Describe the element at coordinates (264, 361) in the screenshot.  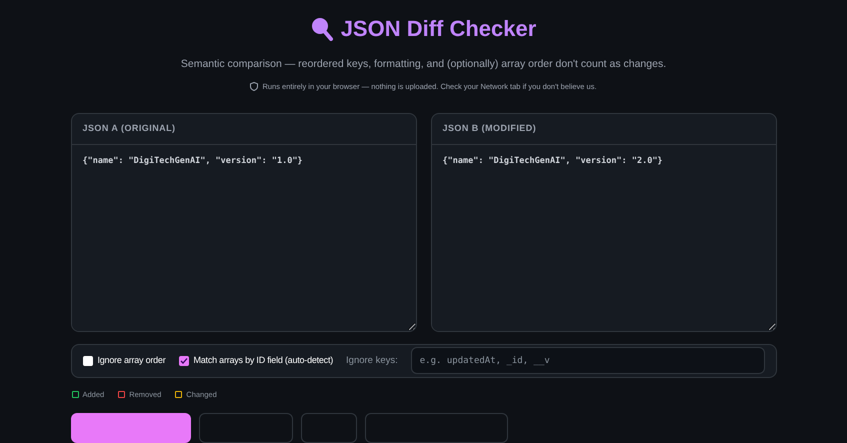
I see `option-label: Match arrays by ID field (auto-detect)` at that location.